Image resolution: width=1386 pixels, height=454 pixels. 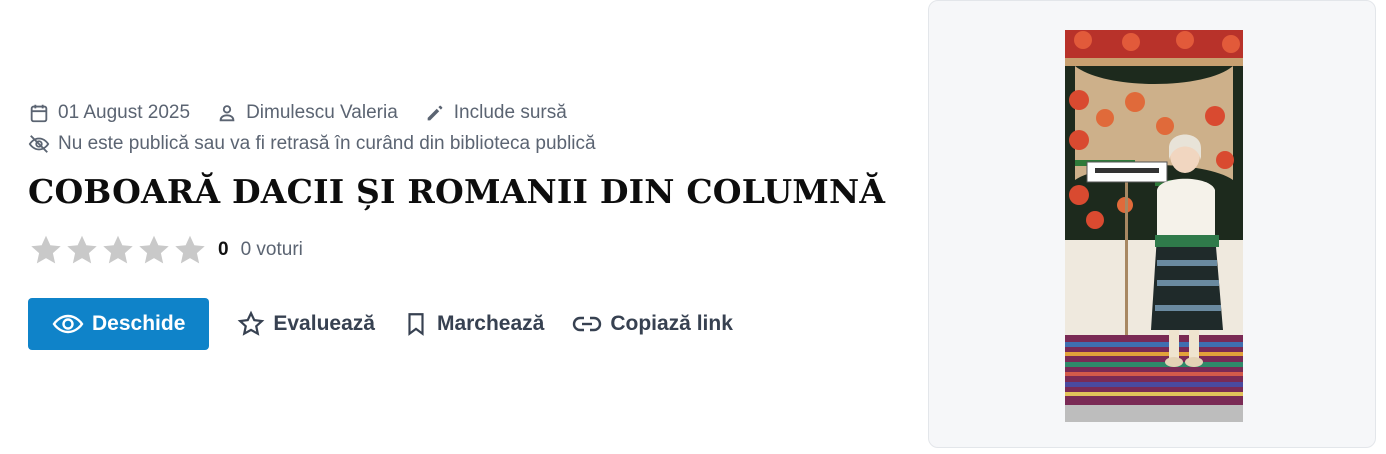 I want to click on open-button: Deschide, so click(x=119, y=324).